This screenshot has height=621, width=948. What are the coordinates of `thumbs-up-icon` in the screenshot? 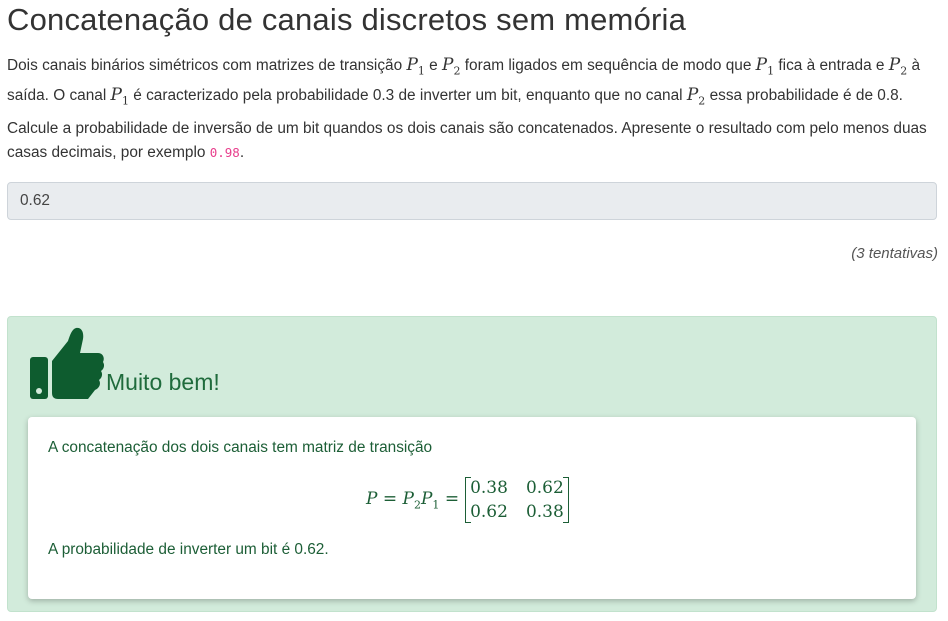 It's located at (67, 363).